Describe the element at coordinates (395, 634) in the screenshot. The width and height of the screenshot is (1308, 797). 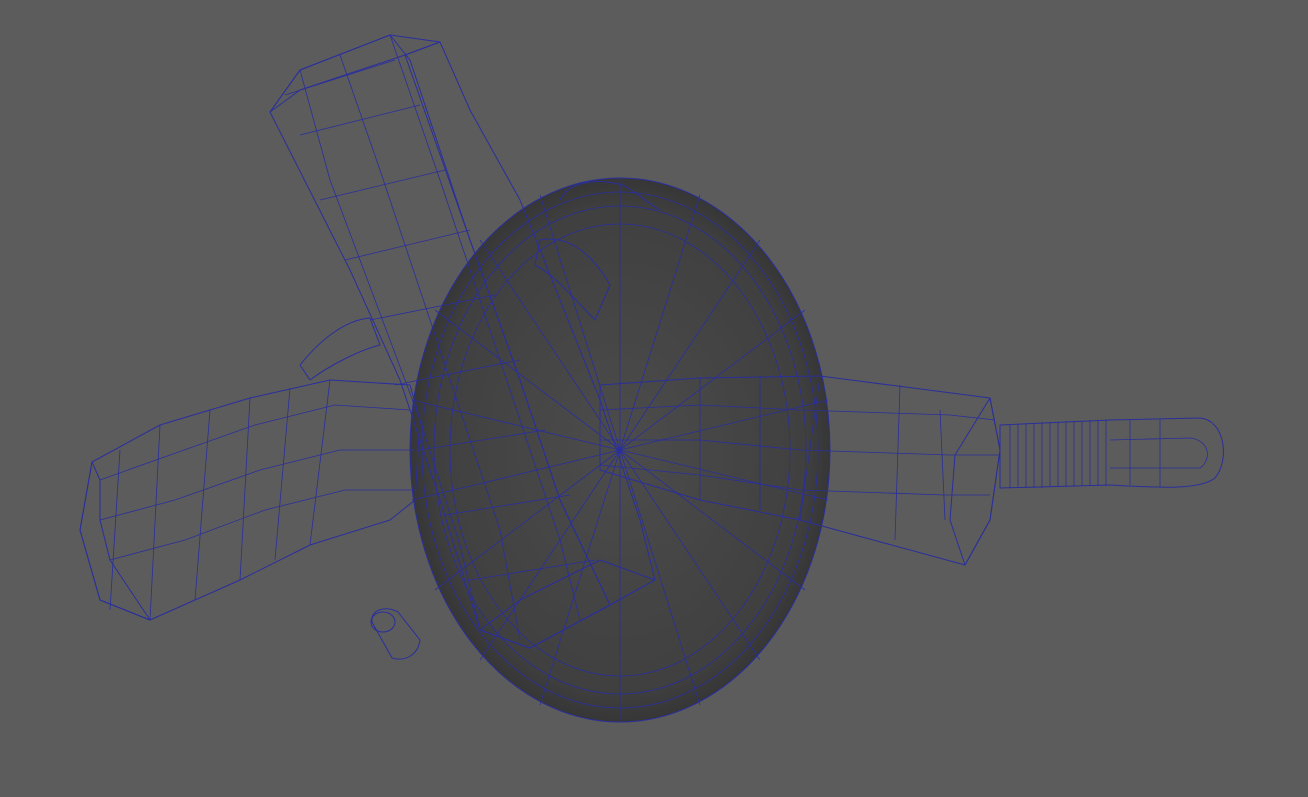
I see `side-knob-mesh` at that location.